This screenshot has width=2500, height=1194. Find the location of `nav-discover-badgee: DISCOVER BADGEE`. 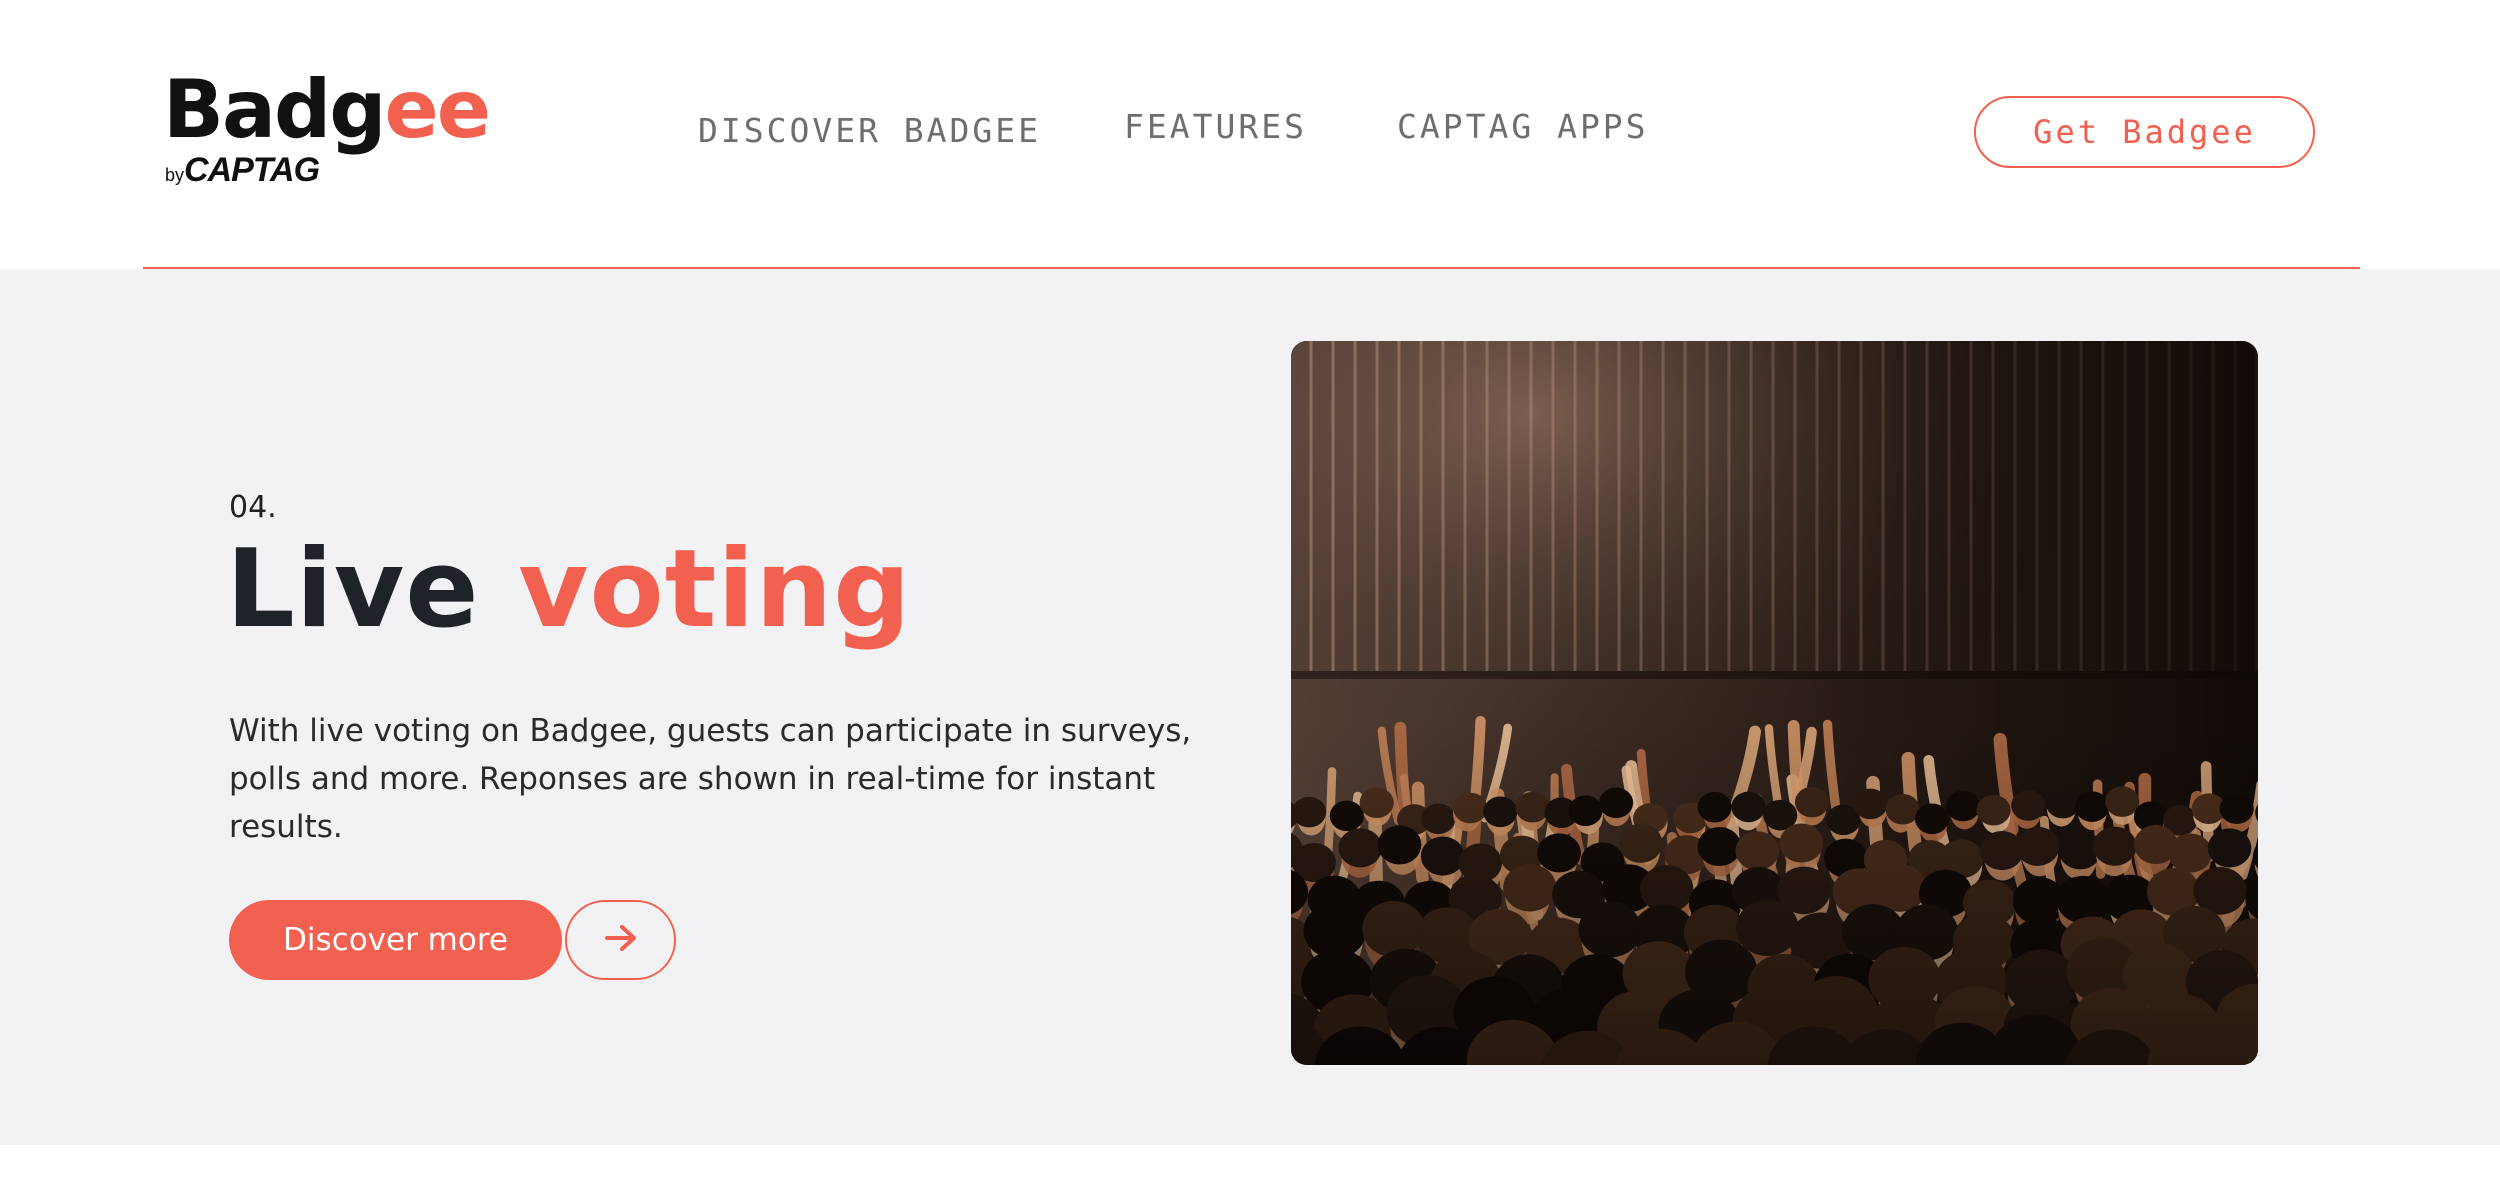

nav-discover-badgee: DISCOVER BADGEE is located at coordinates (869, 130).